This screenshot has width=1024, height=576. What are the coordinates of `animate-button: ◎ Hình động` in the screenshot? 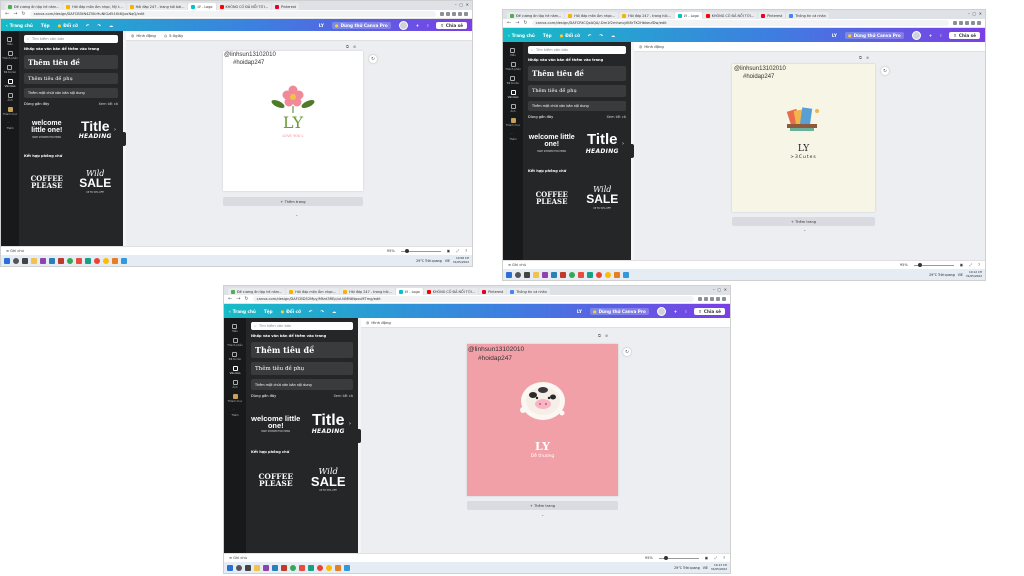 It's located at (378, 322).